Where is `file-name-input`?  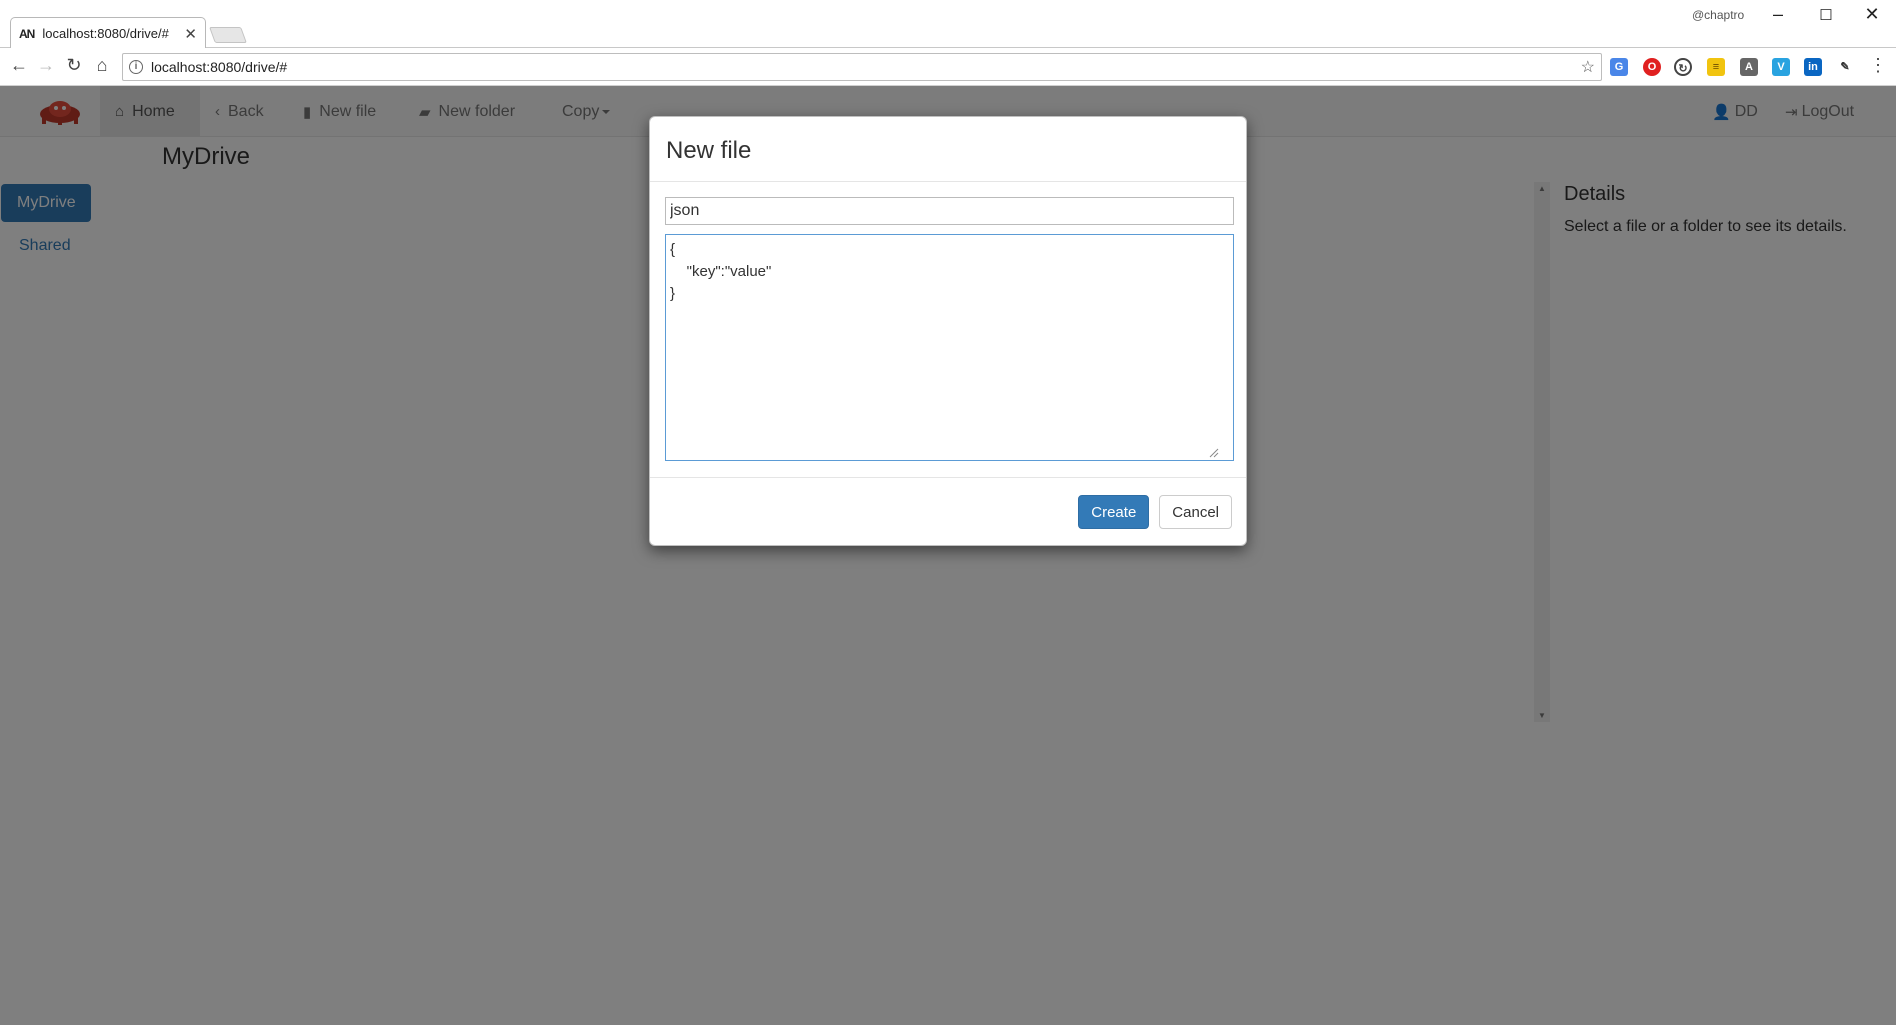
file-name-input is located at coordinates (949, 211).